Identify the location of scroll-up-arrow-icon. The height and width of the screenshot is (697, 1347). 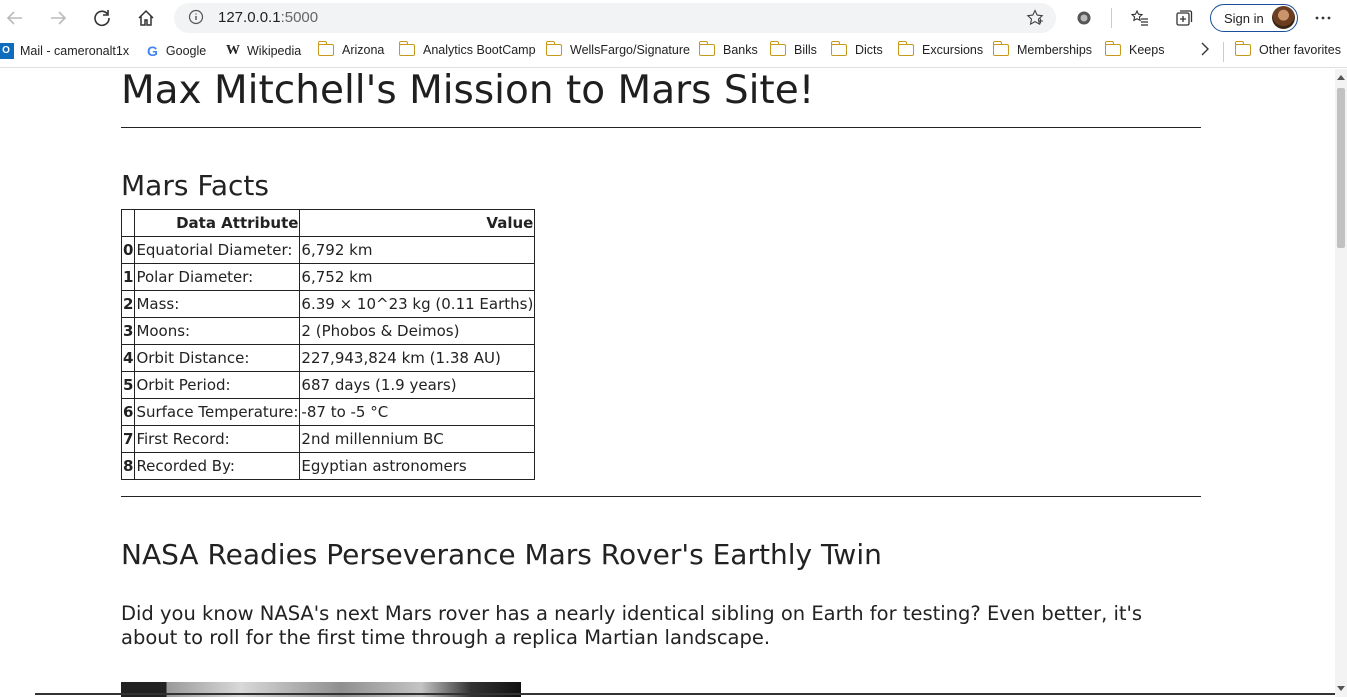
(1341, 77).